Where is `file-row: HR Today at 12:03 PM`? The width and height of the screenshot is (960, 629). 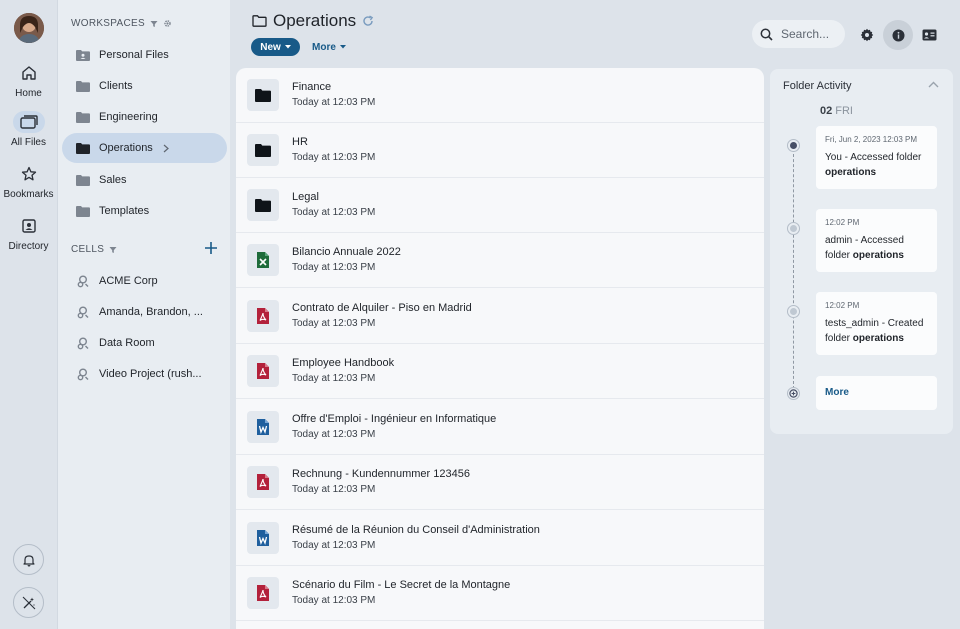 file-row: HR Today at 12:03 PM is located at coordinates (500, 150).